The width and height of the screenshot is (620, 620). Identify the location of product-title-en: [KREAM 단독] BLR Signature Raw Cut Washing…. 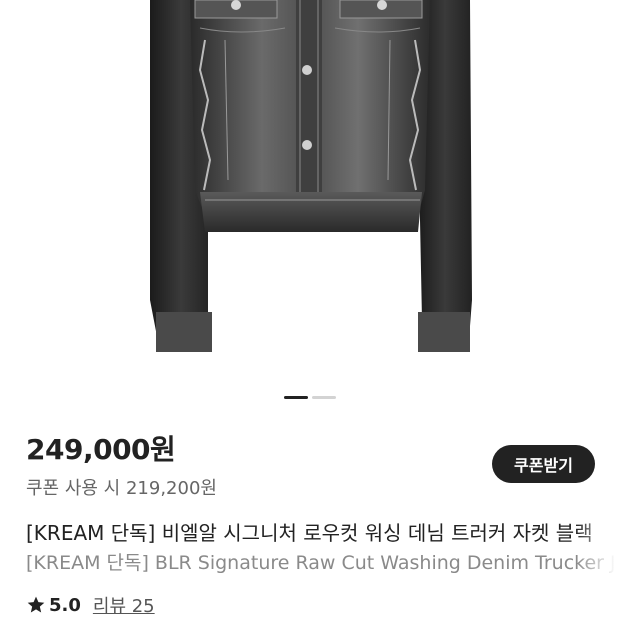
(321, 561).